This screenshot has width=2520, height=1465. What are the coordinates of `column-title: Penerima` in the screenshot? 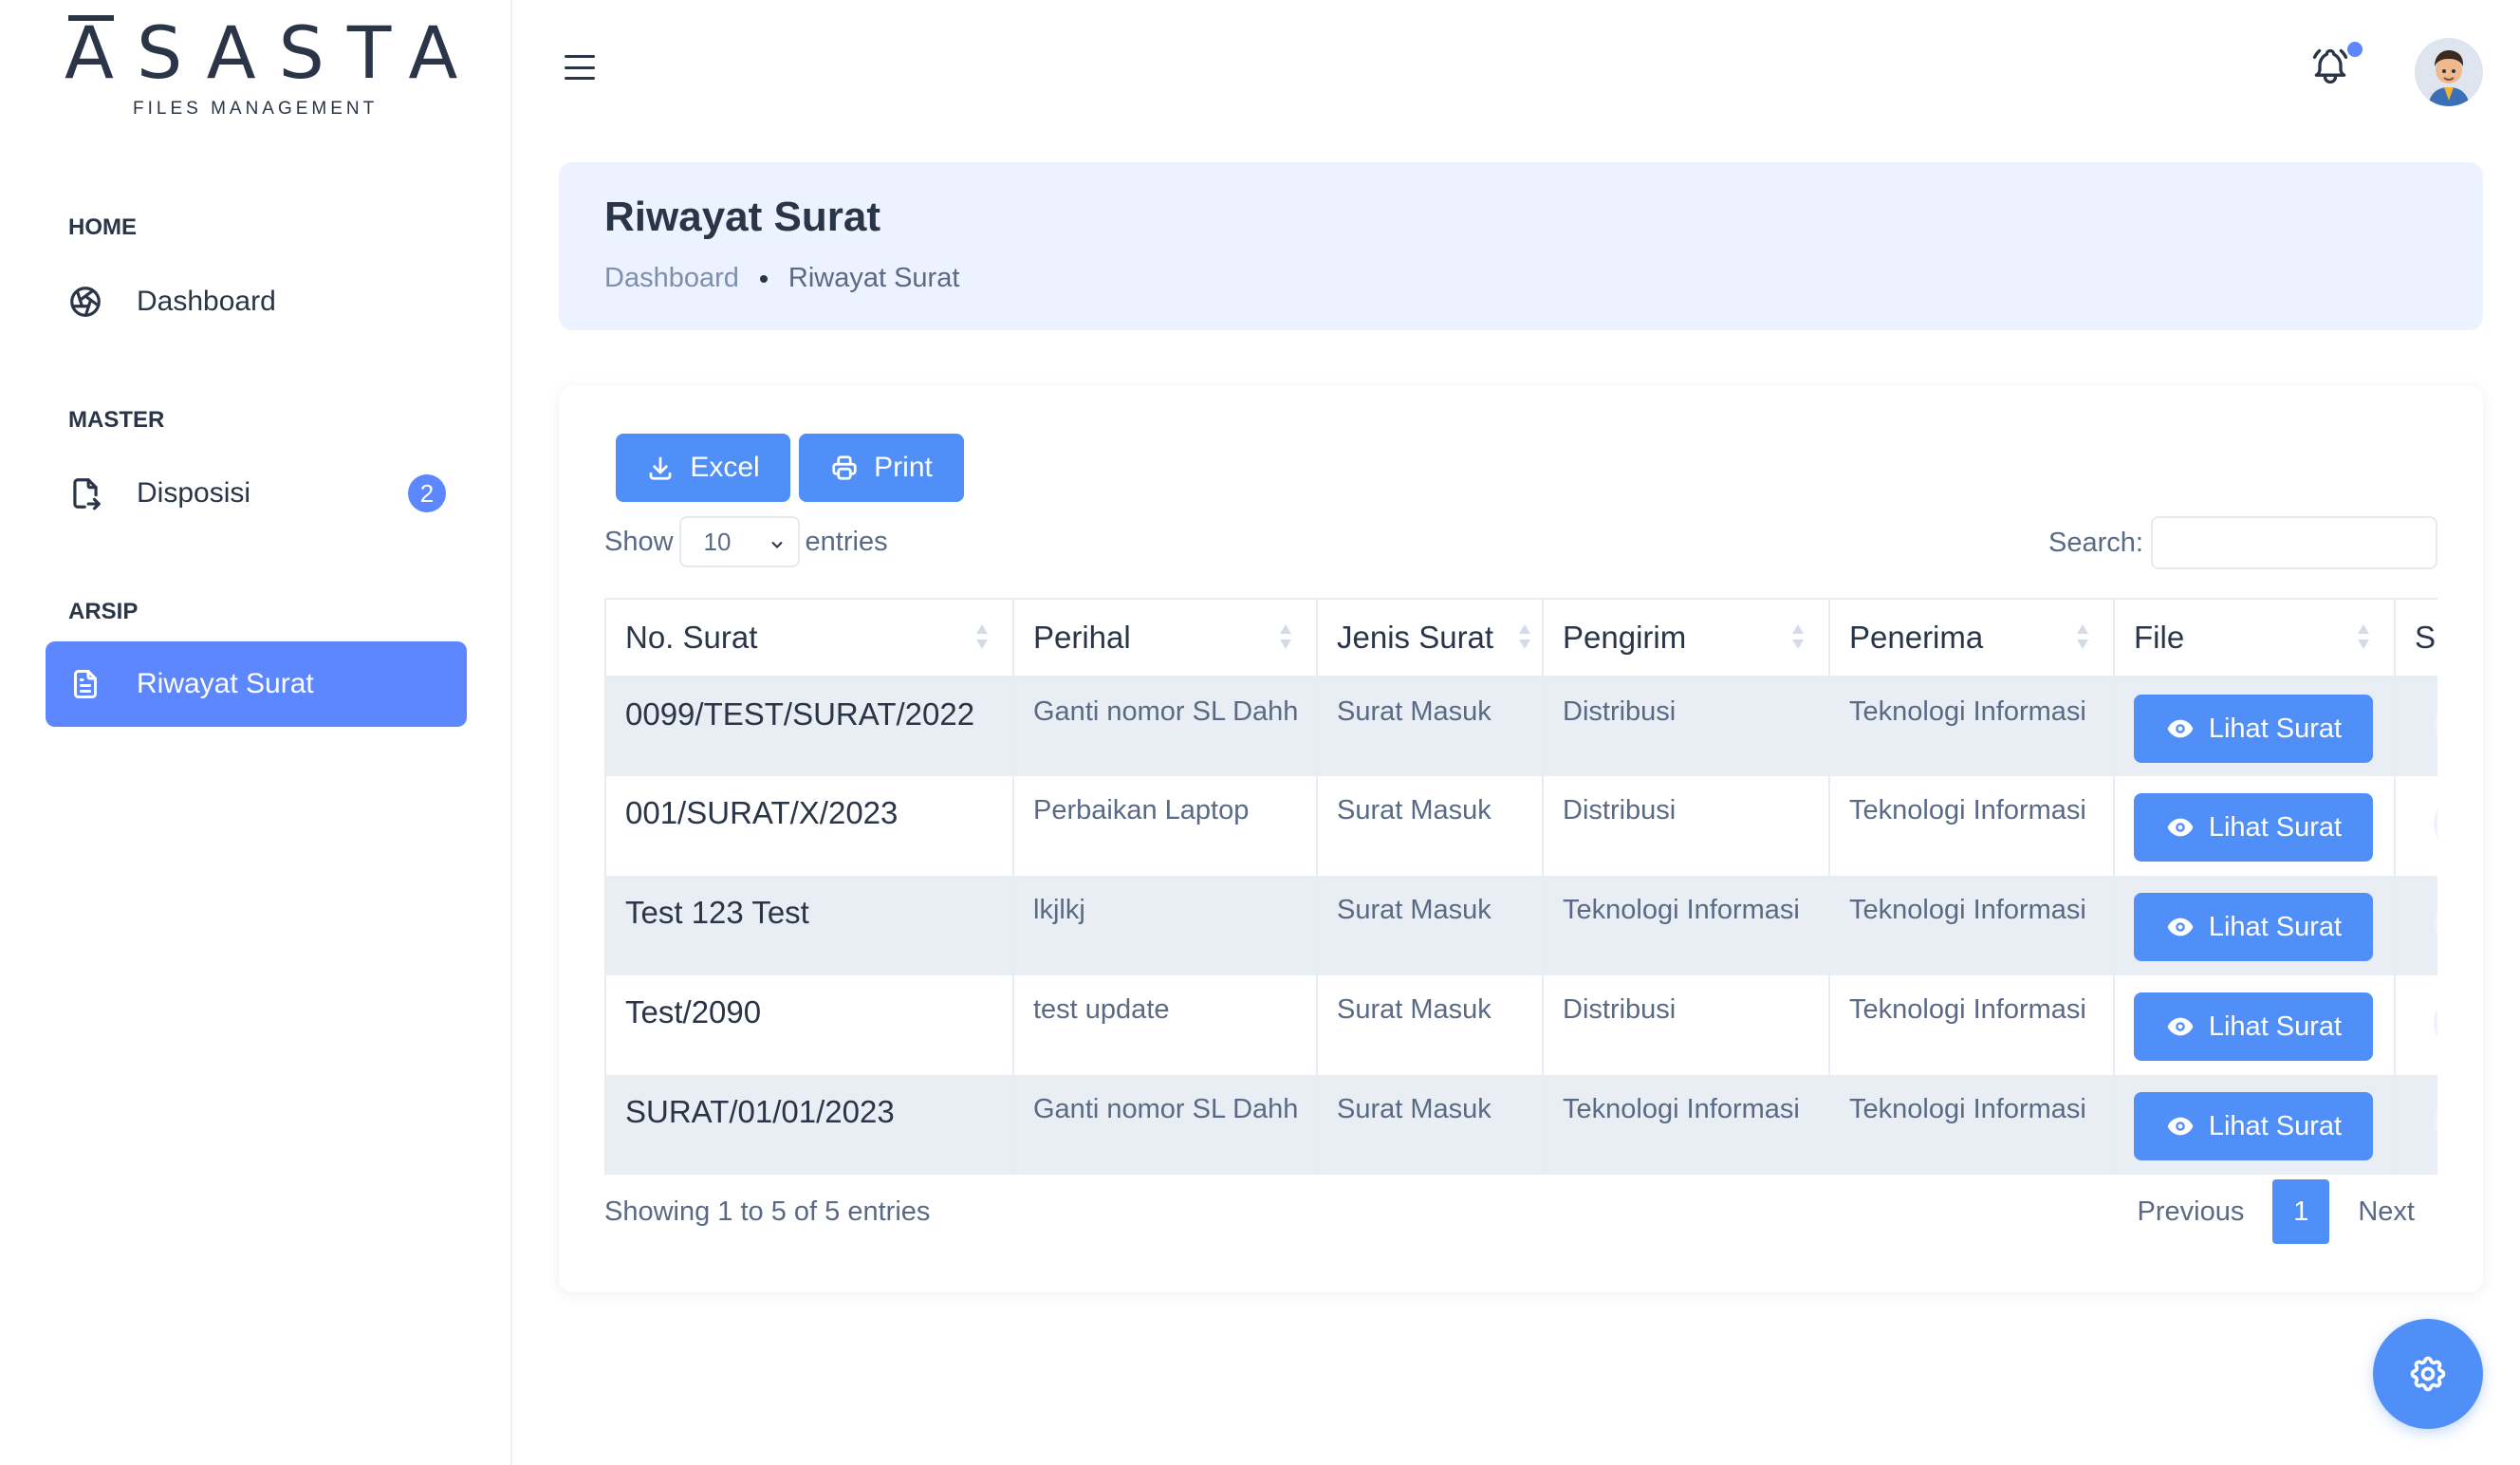 It's located at (1917, 637).